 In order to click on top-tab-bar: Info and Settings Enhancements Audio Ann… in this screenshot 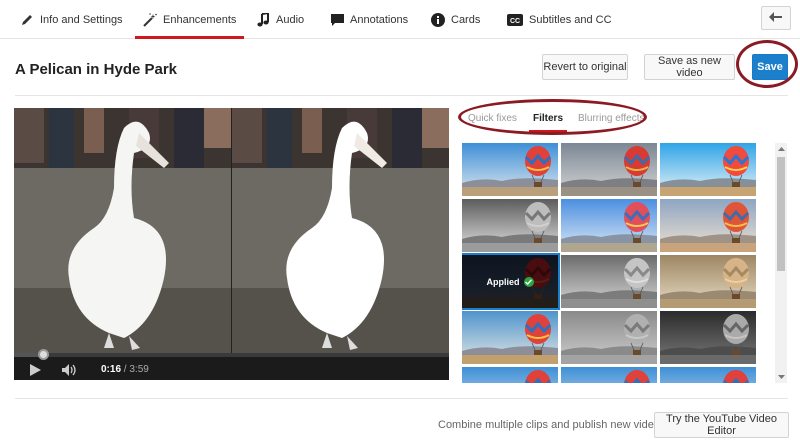, I will do `click(400, 19)`.